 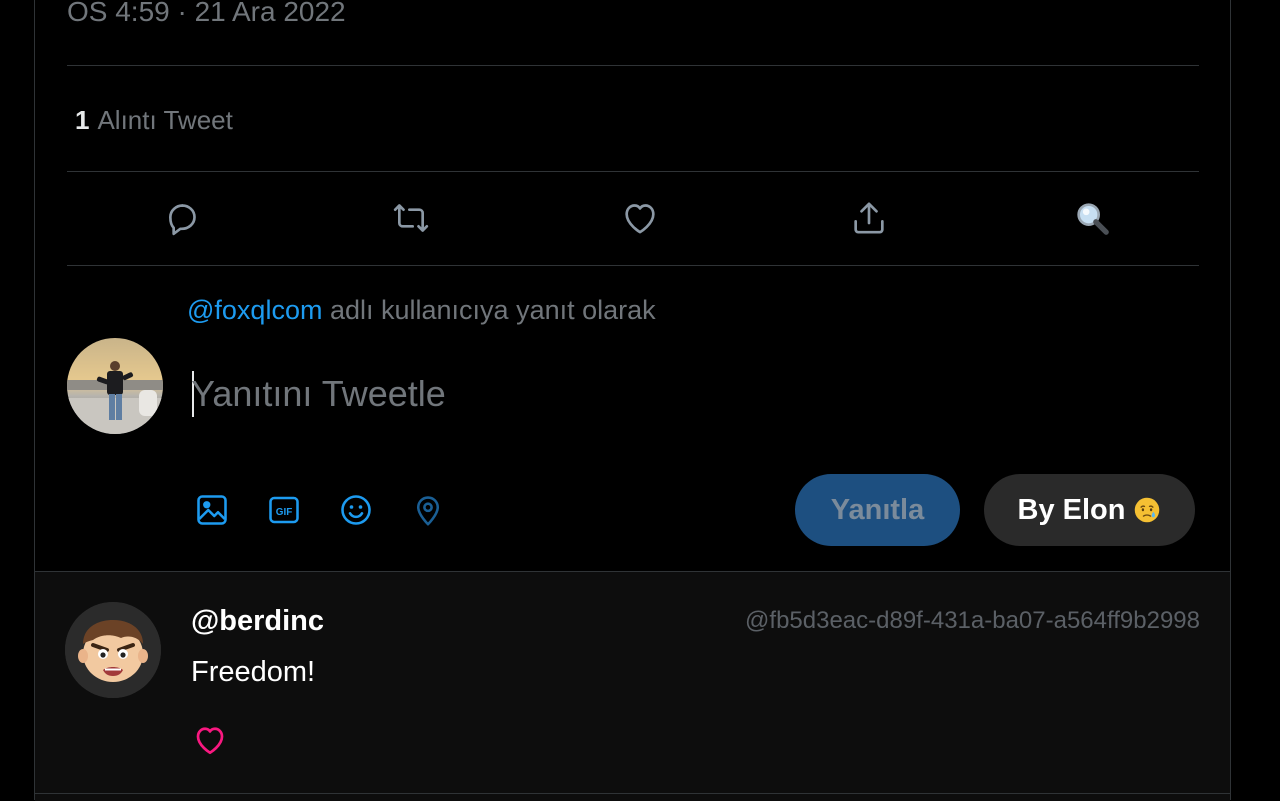 I want to click on tweet-timestamp: ÖS 4:59 · 21 Ara 2022, so click(x=206, y=15).